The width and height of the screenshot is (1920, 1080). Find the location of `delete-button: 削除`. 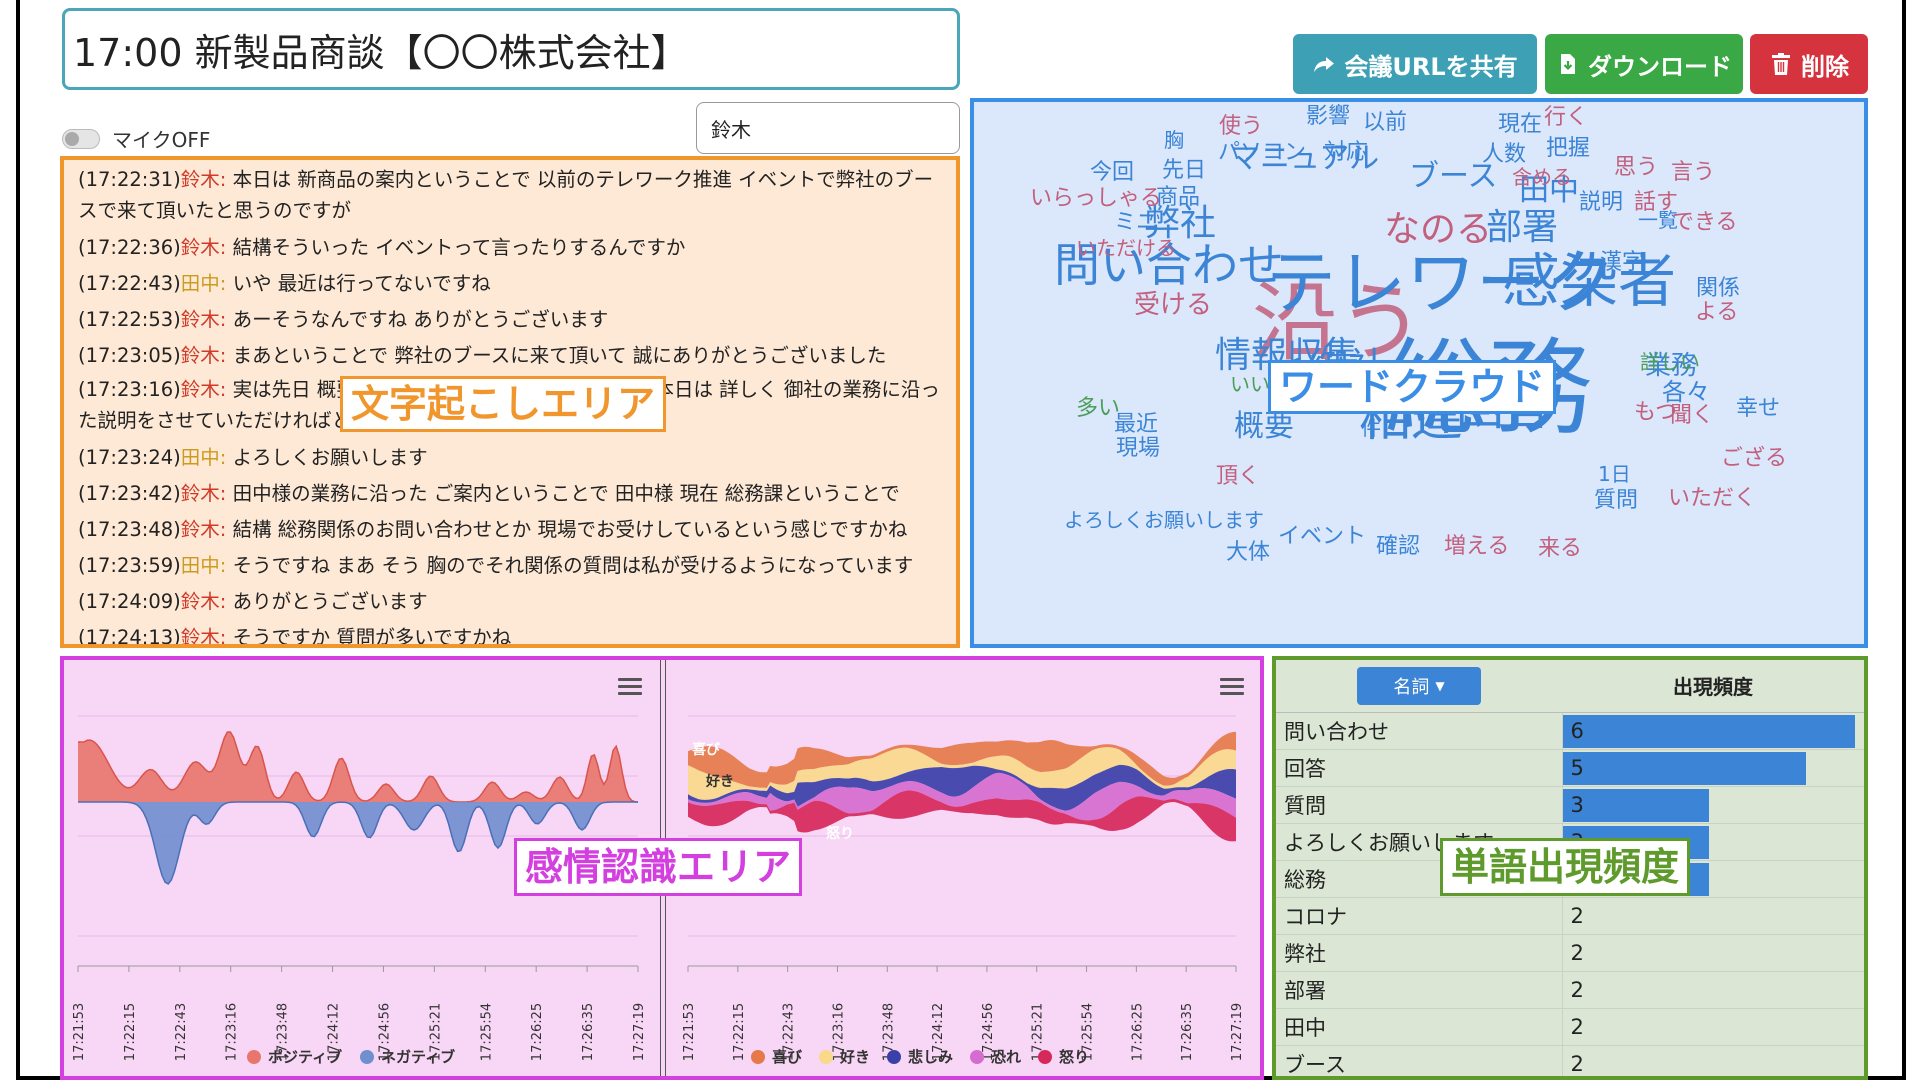

delete-button: 削除 is located at coordinates (1809, 64).